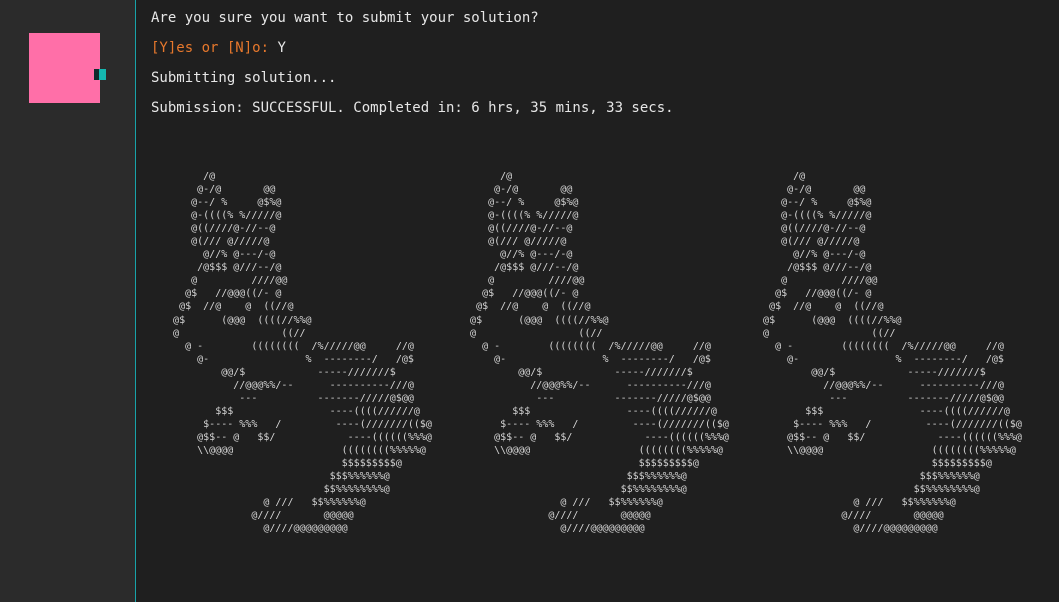 This screenshot has height=602, width=1059. What do you see at coordinates (64, 68) in the screenshot?
I see `avatar` at bounding box center [64, 68].